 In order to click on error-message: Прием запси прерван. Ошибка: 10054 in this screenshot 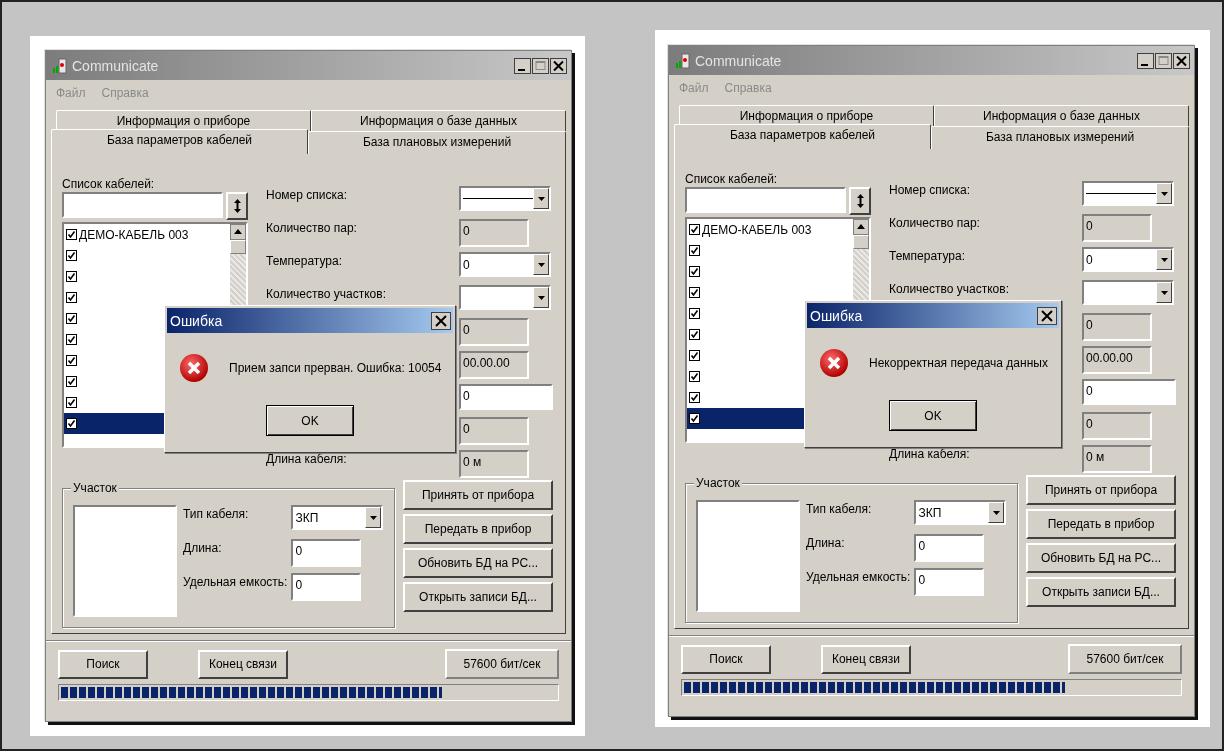, I will do `click(335, 368)`.